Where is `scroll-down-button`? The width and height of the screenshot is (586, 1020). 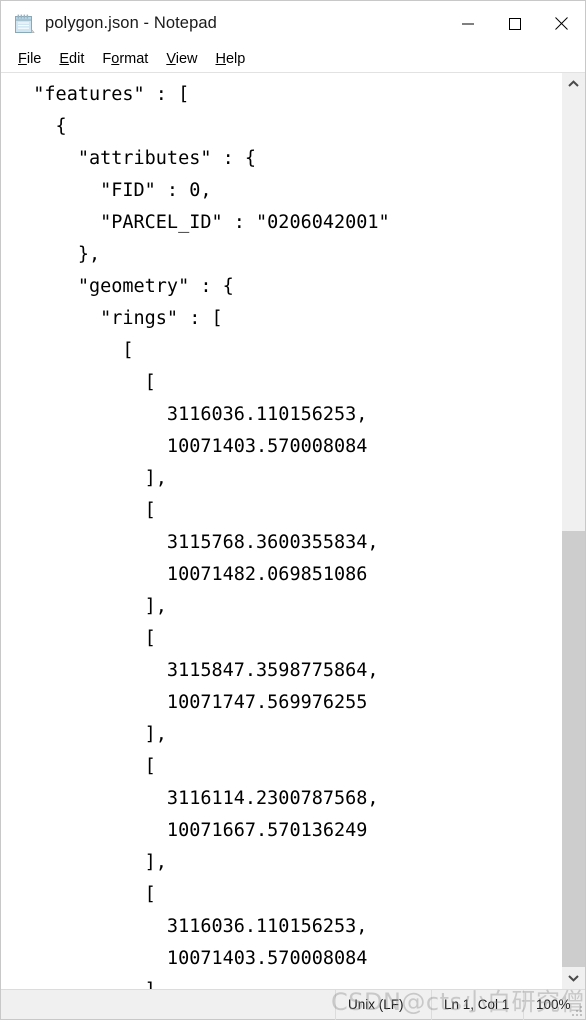 scroll-down-button is located at coordinates (573, 978).